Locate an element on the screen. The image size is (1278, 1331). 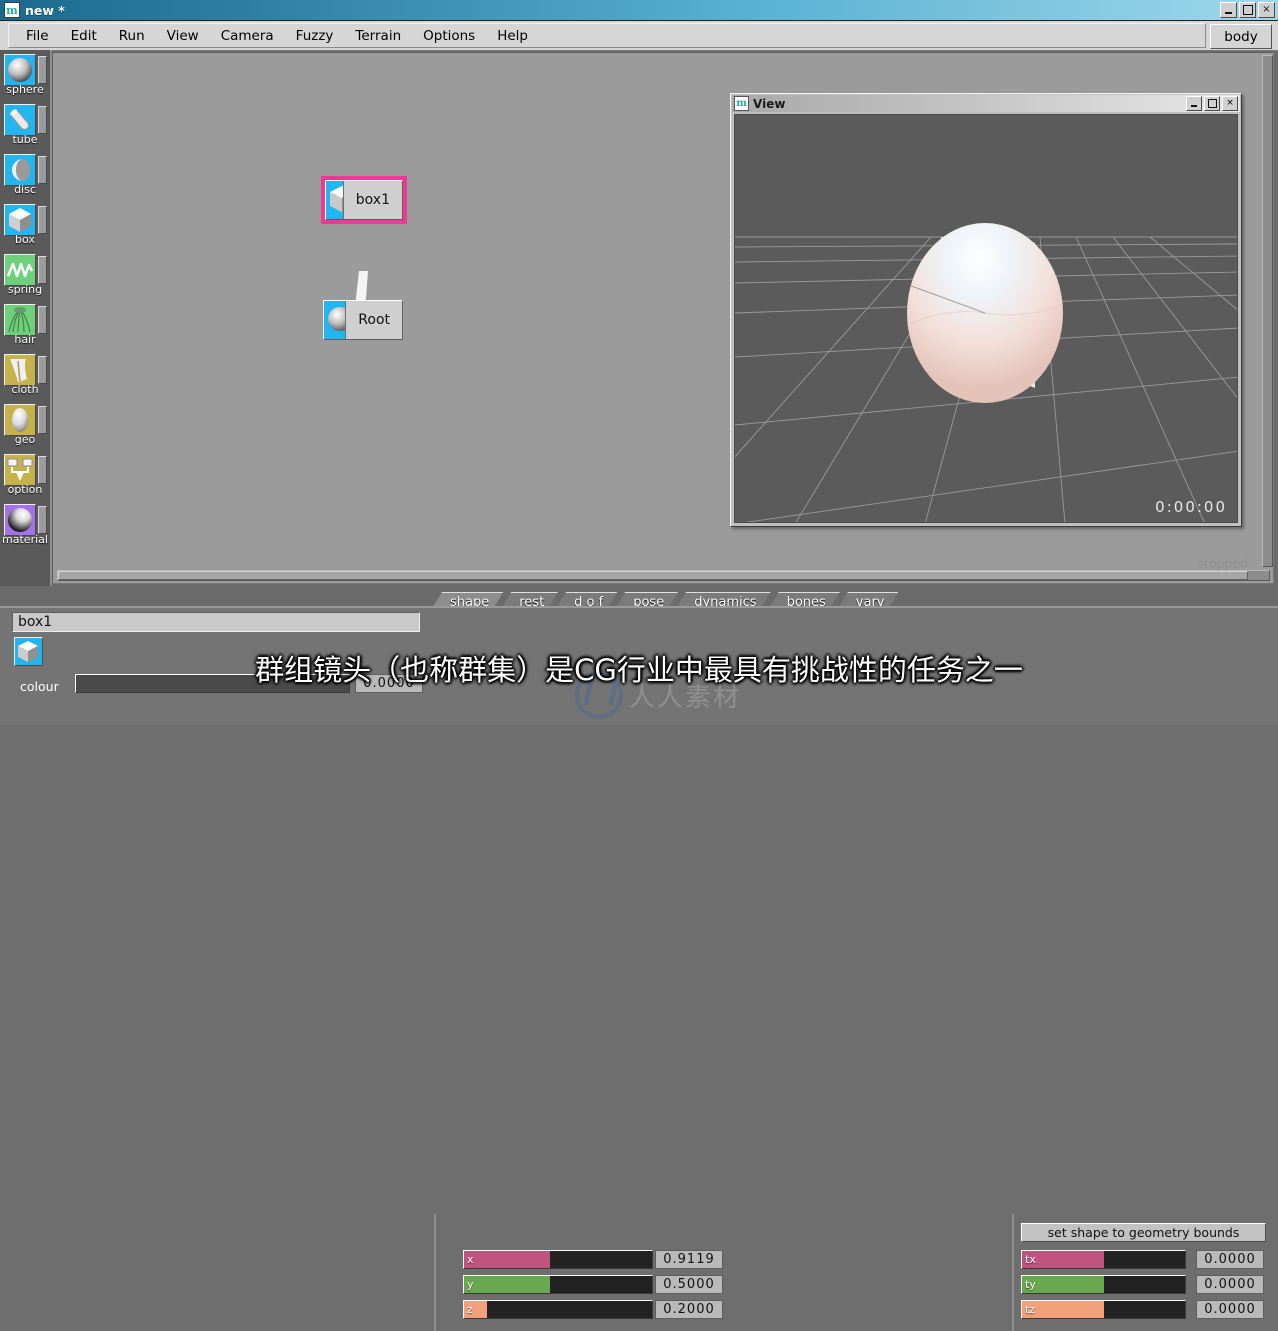
palette-tool-tube: tube is located at coordinates (25, 125).